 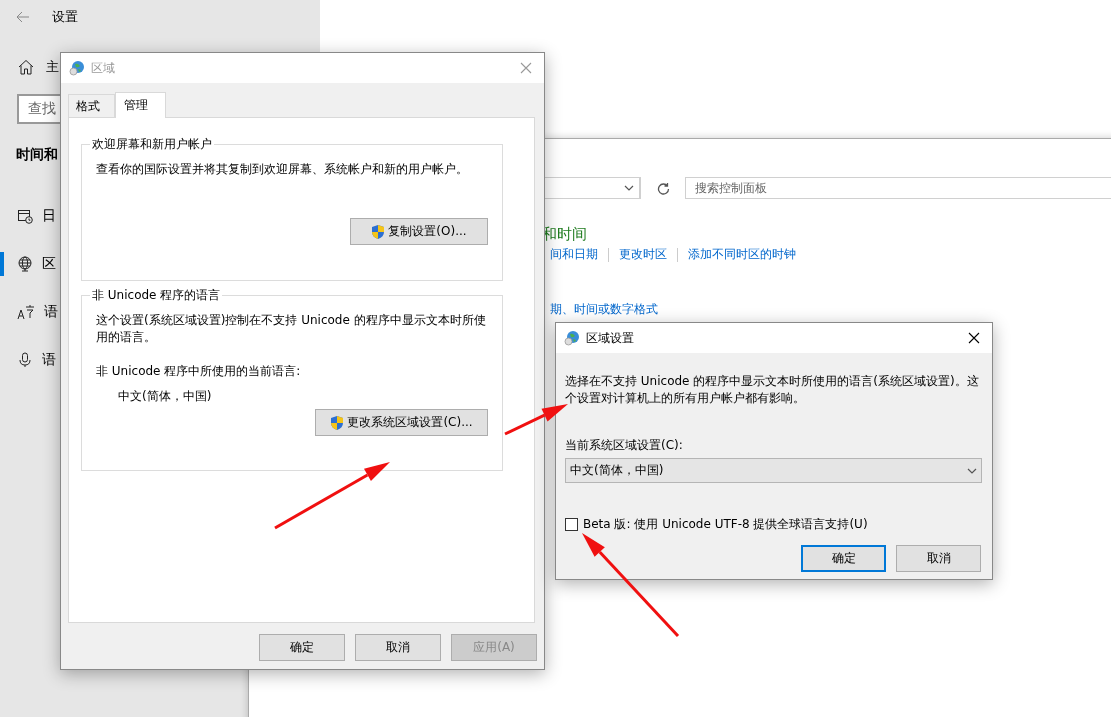 What do you see at coordinates (37, 155) in the screenshot?
I see `section-title: 时间和` at bounding box center [37, 155].